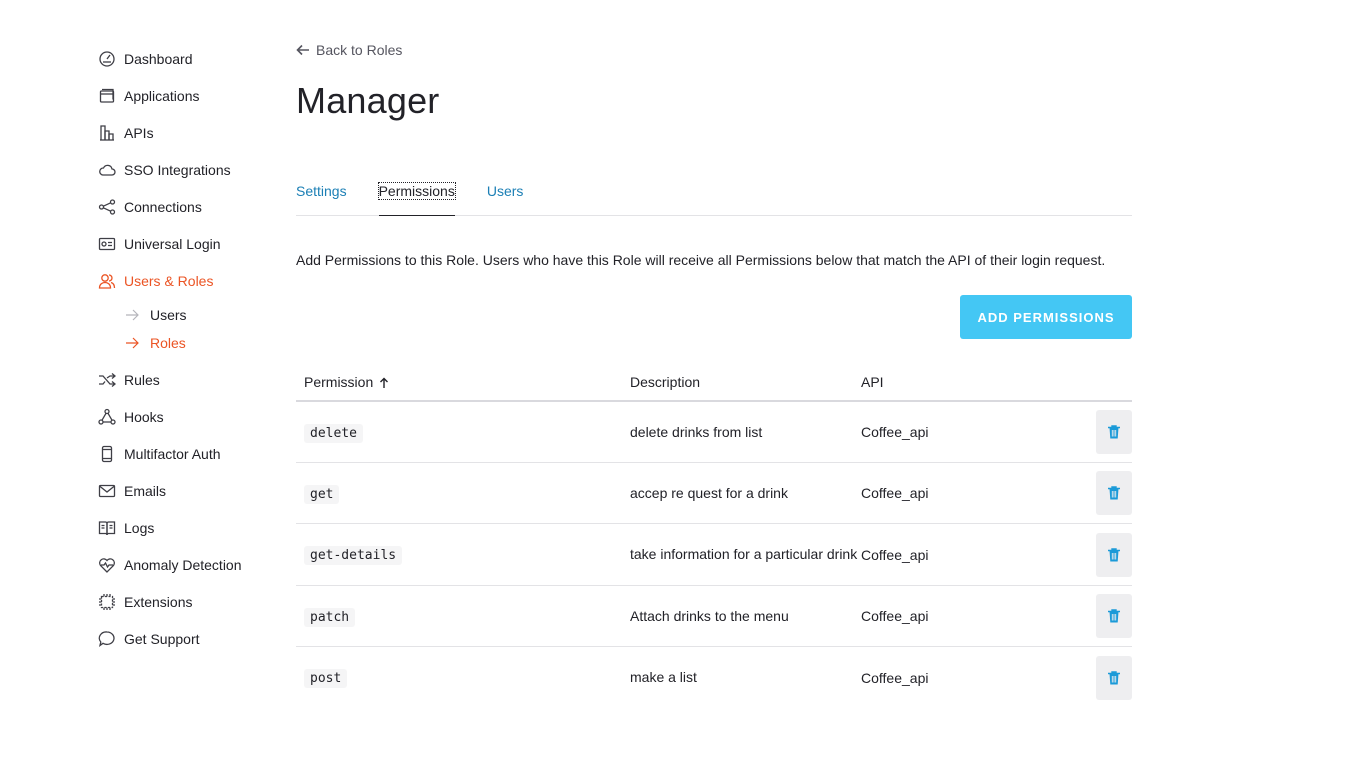 The width and height of the screenshot is (1357, 783). Describe the element at coordinates (107, 417) in the screenshot. I see `hooks-icon` at that location.